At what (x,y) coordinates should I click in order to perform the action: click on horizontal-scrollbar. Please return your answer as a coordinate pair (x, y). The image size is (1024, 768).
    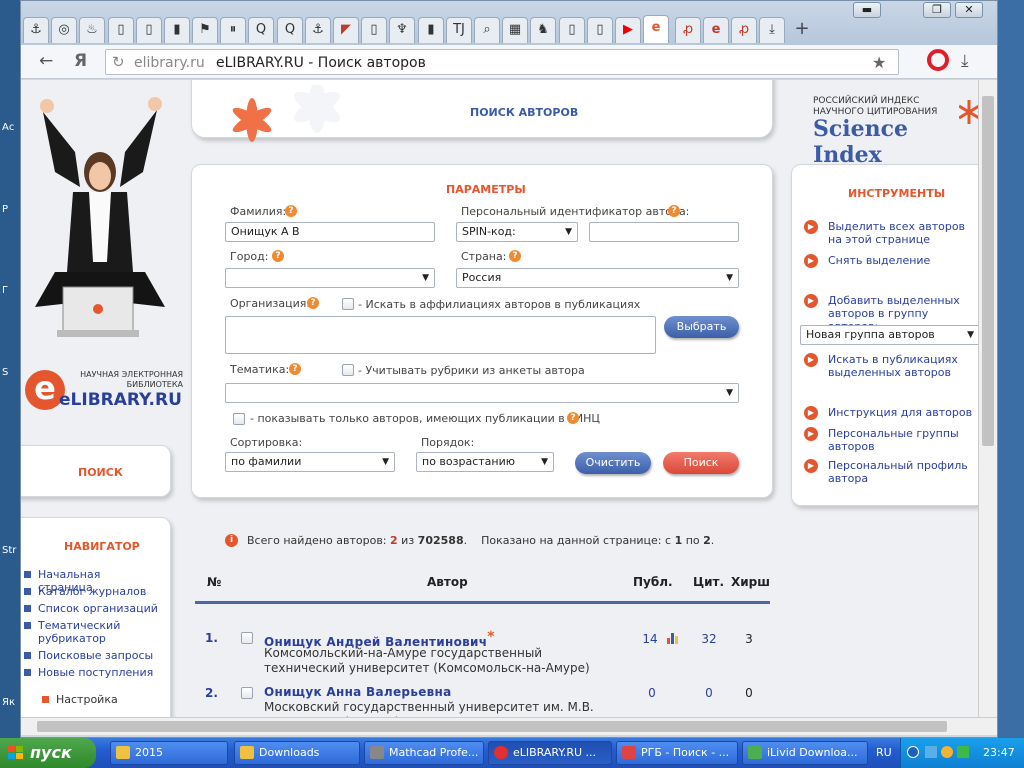
    Looking at the image, I should click on (509, 726).